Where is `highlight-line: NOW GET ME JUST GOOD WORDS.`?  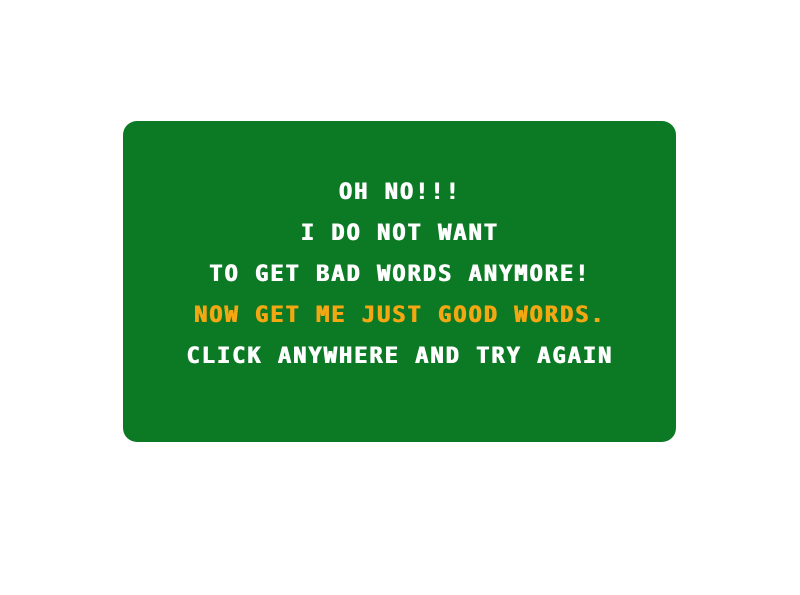
highlight-line: NOW GET ME JUST GOOD WORDS. is located at coordinates (399, 315).